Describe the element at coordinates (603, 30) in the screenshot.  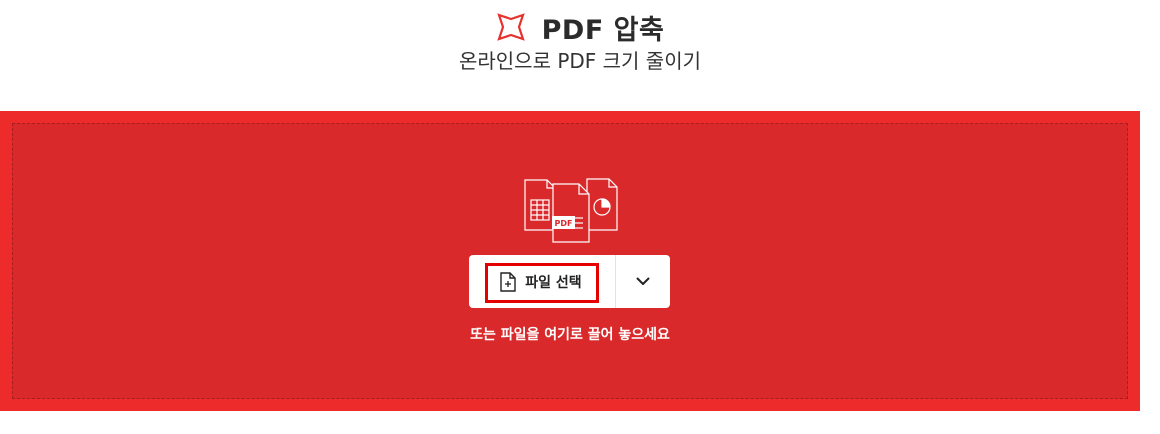
I see `page-title: PDF 압축` at that location.